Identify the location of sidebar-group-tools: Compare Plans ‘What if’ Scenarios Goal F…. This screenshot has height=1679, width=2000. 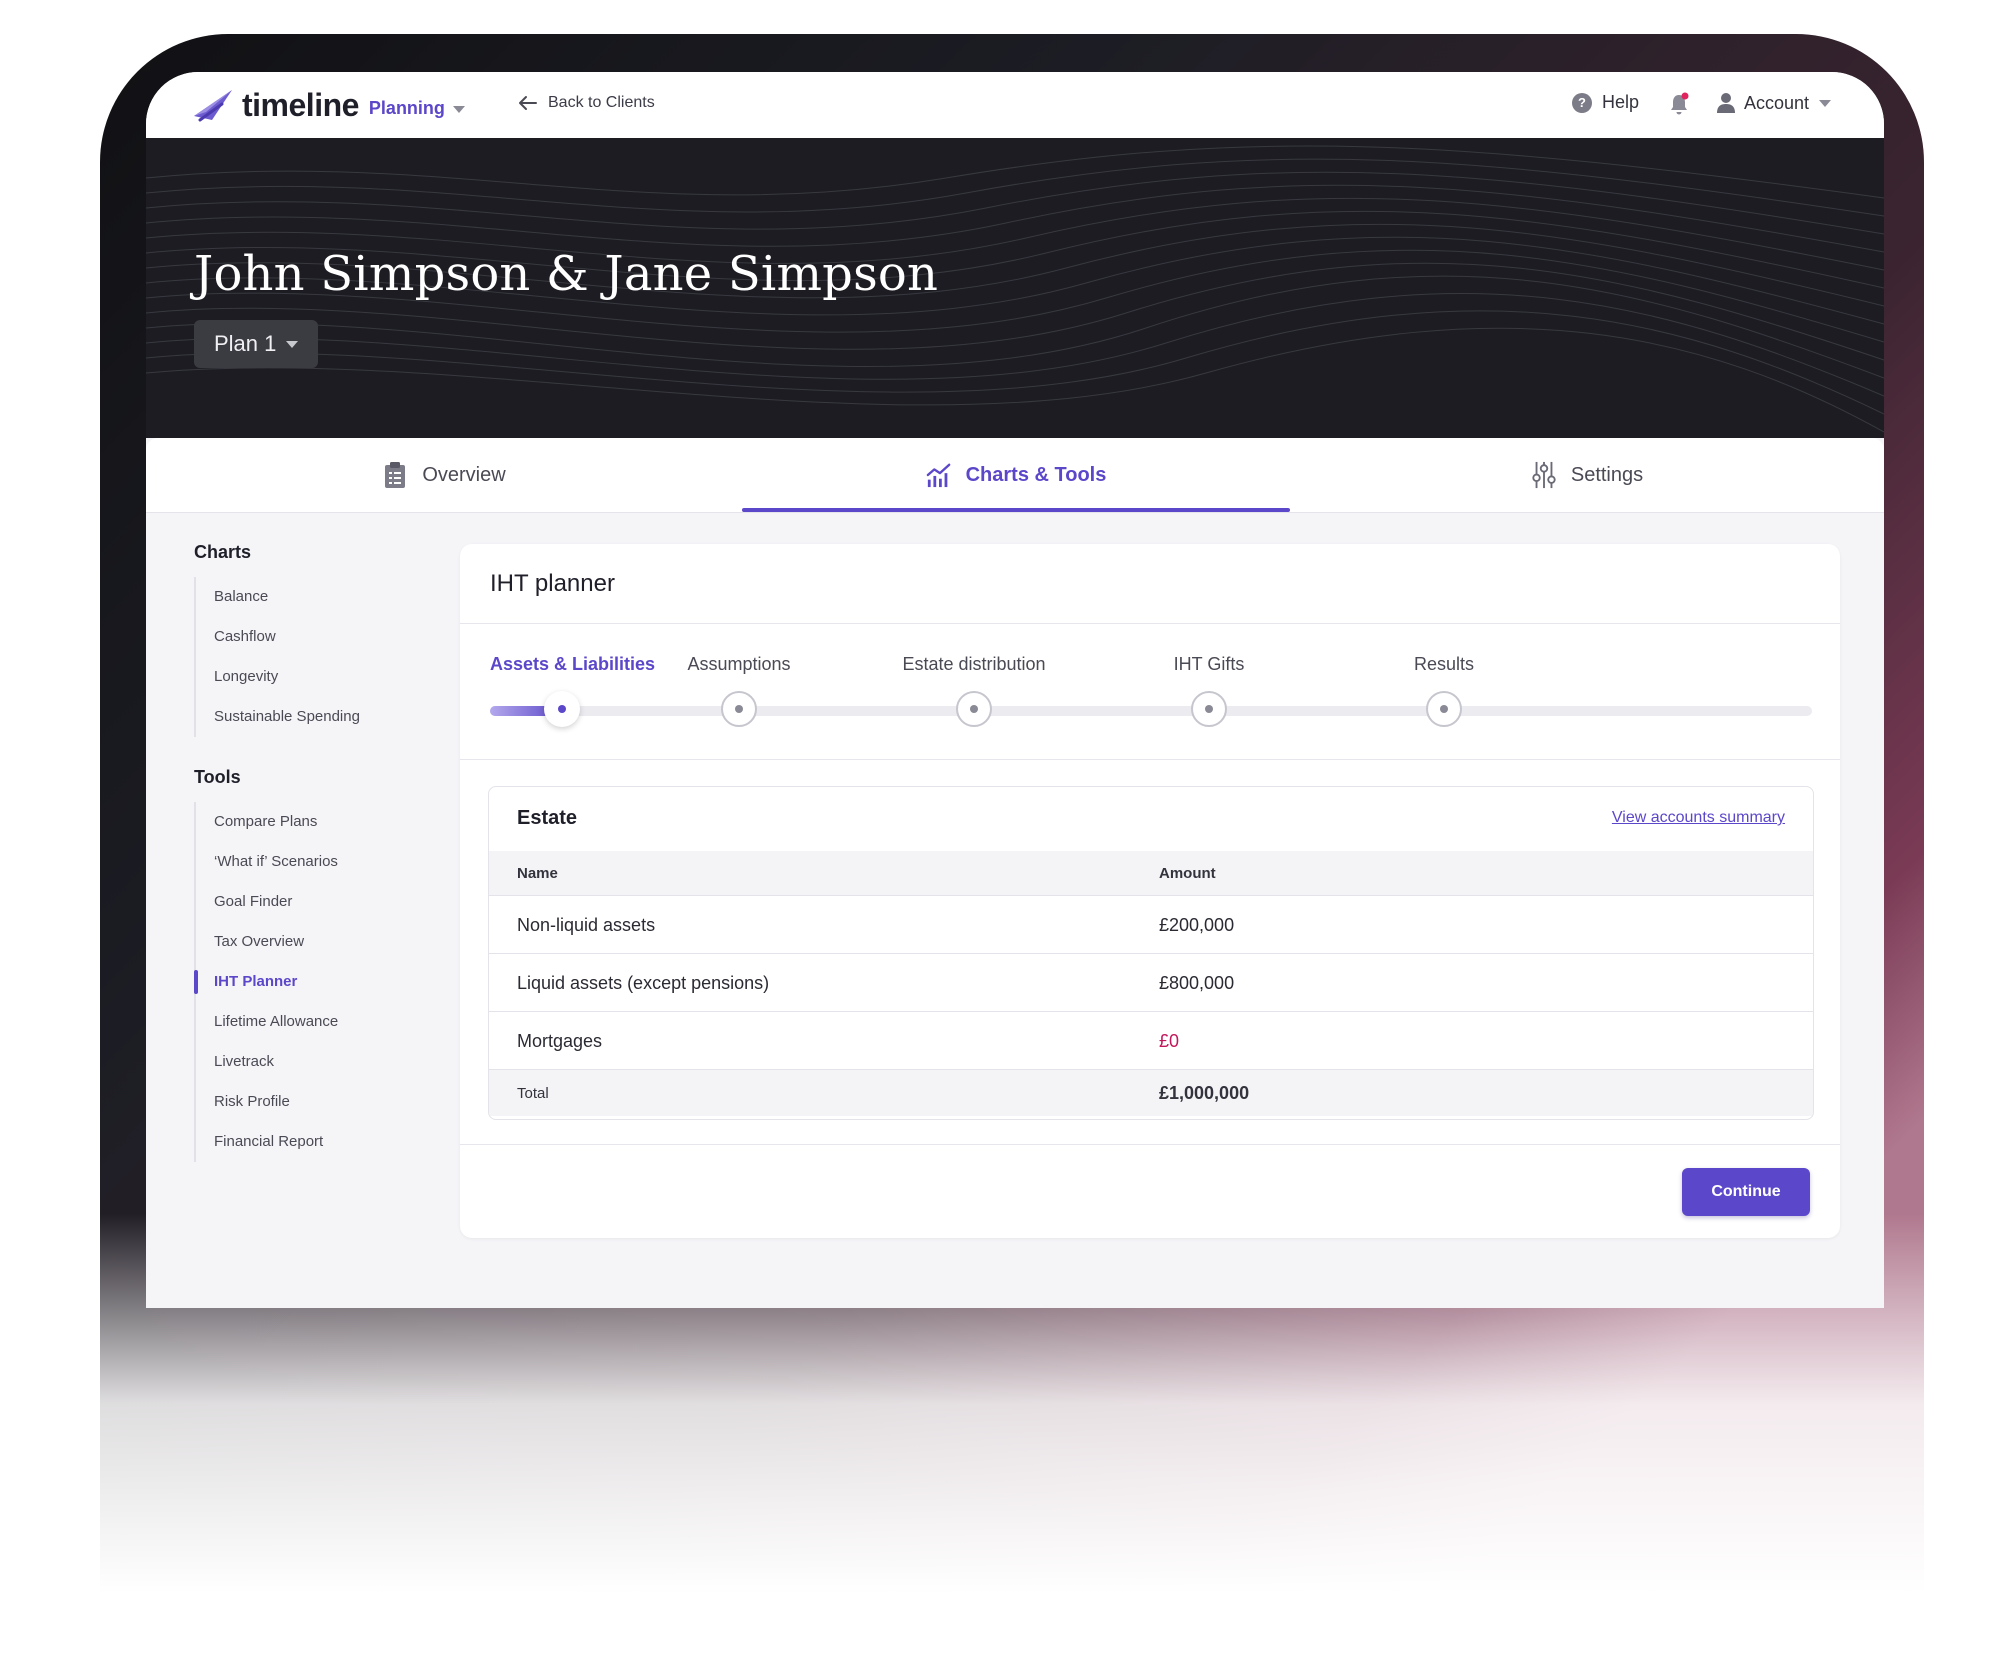
(314, 982).